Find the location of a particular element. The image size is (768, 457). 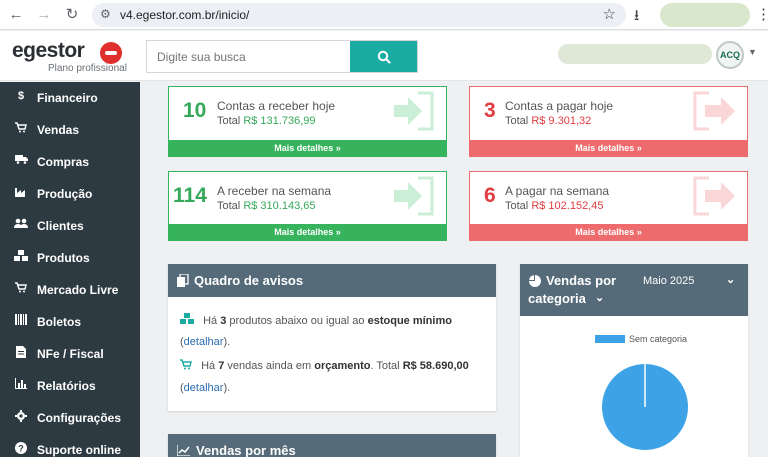

card-total: Total R$ 310.143,65 is located at coordinates (266, 206).